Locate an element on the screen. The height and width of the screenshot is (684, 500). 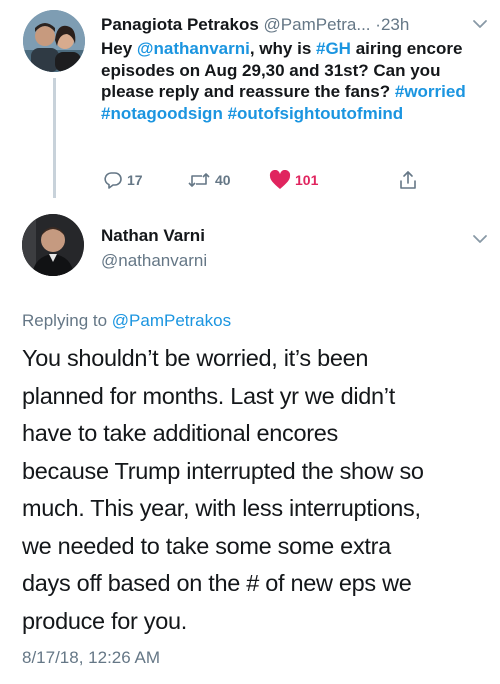
avatar-man-photo-icon is located at coordinates (53, 245).